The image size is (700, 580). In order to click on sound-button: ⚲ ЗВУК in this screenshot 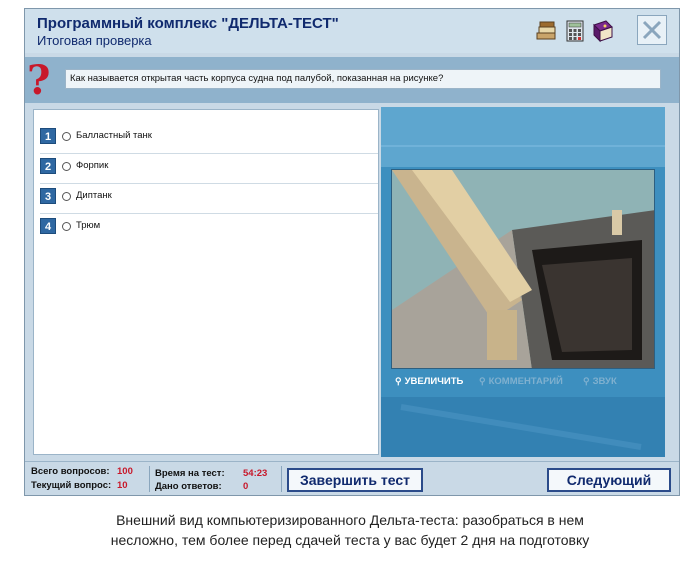, I will do `click(613, 381)`.